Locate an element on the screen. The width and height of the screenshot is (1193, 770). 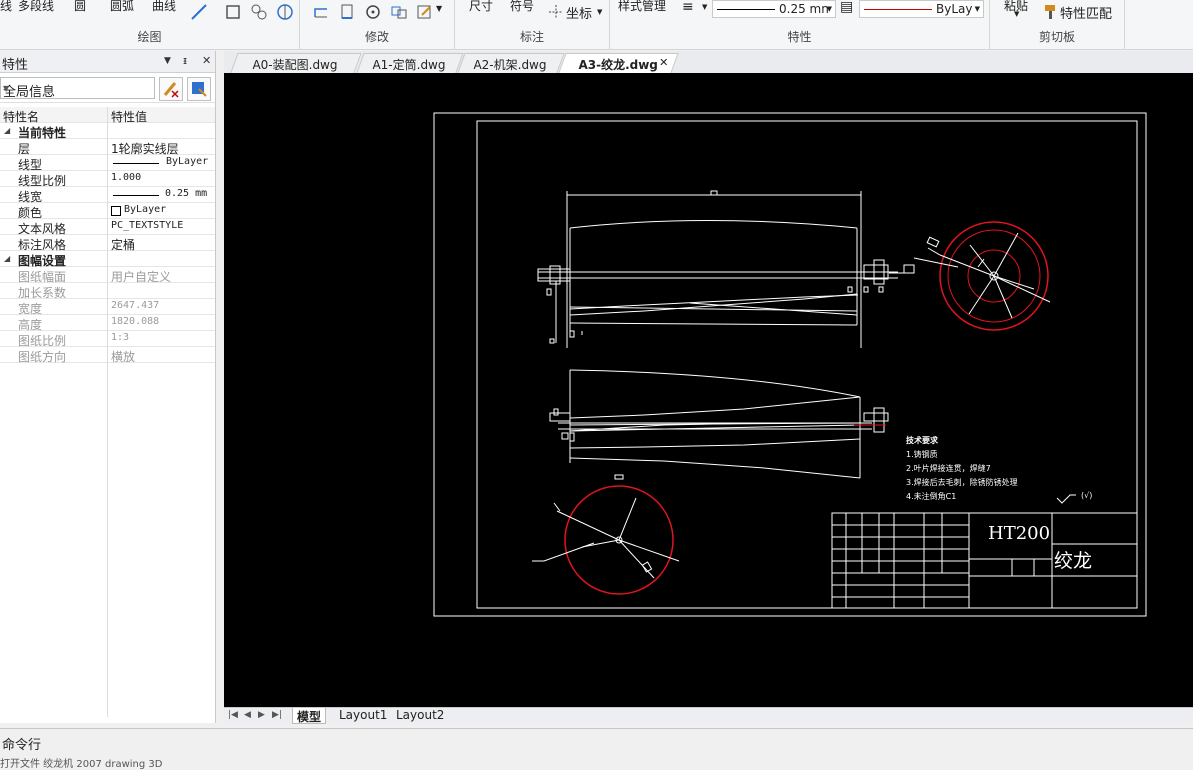
circle-button: 圆 is located at coordinates (80, 7).